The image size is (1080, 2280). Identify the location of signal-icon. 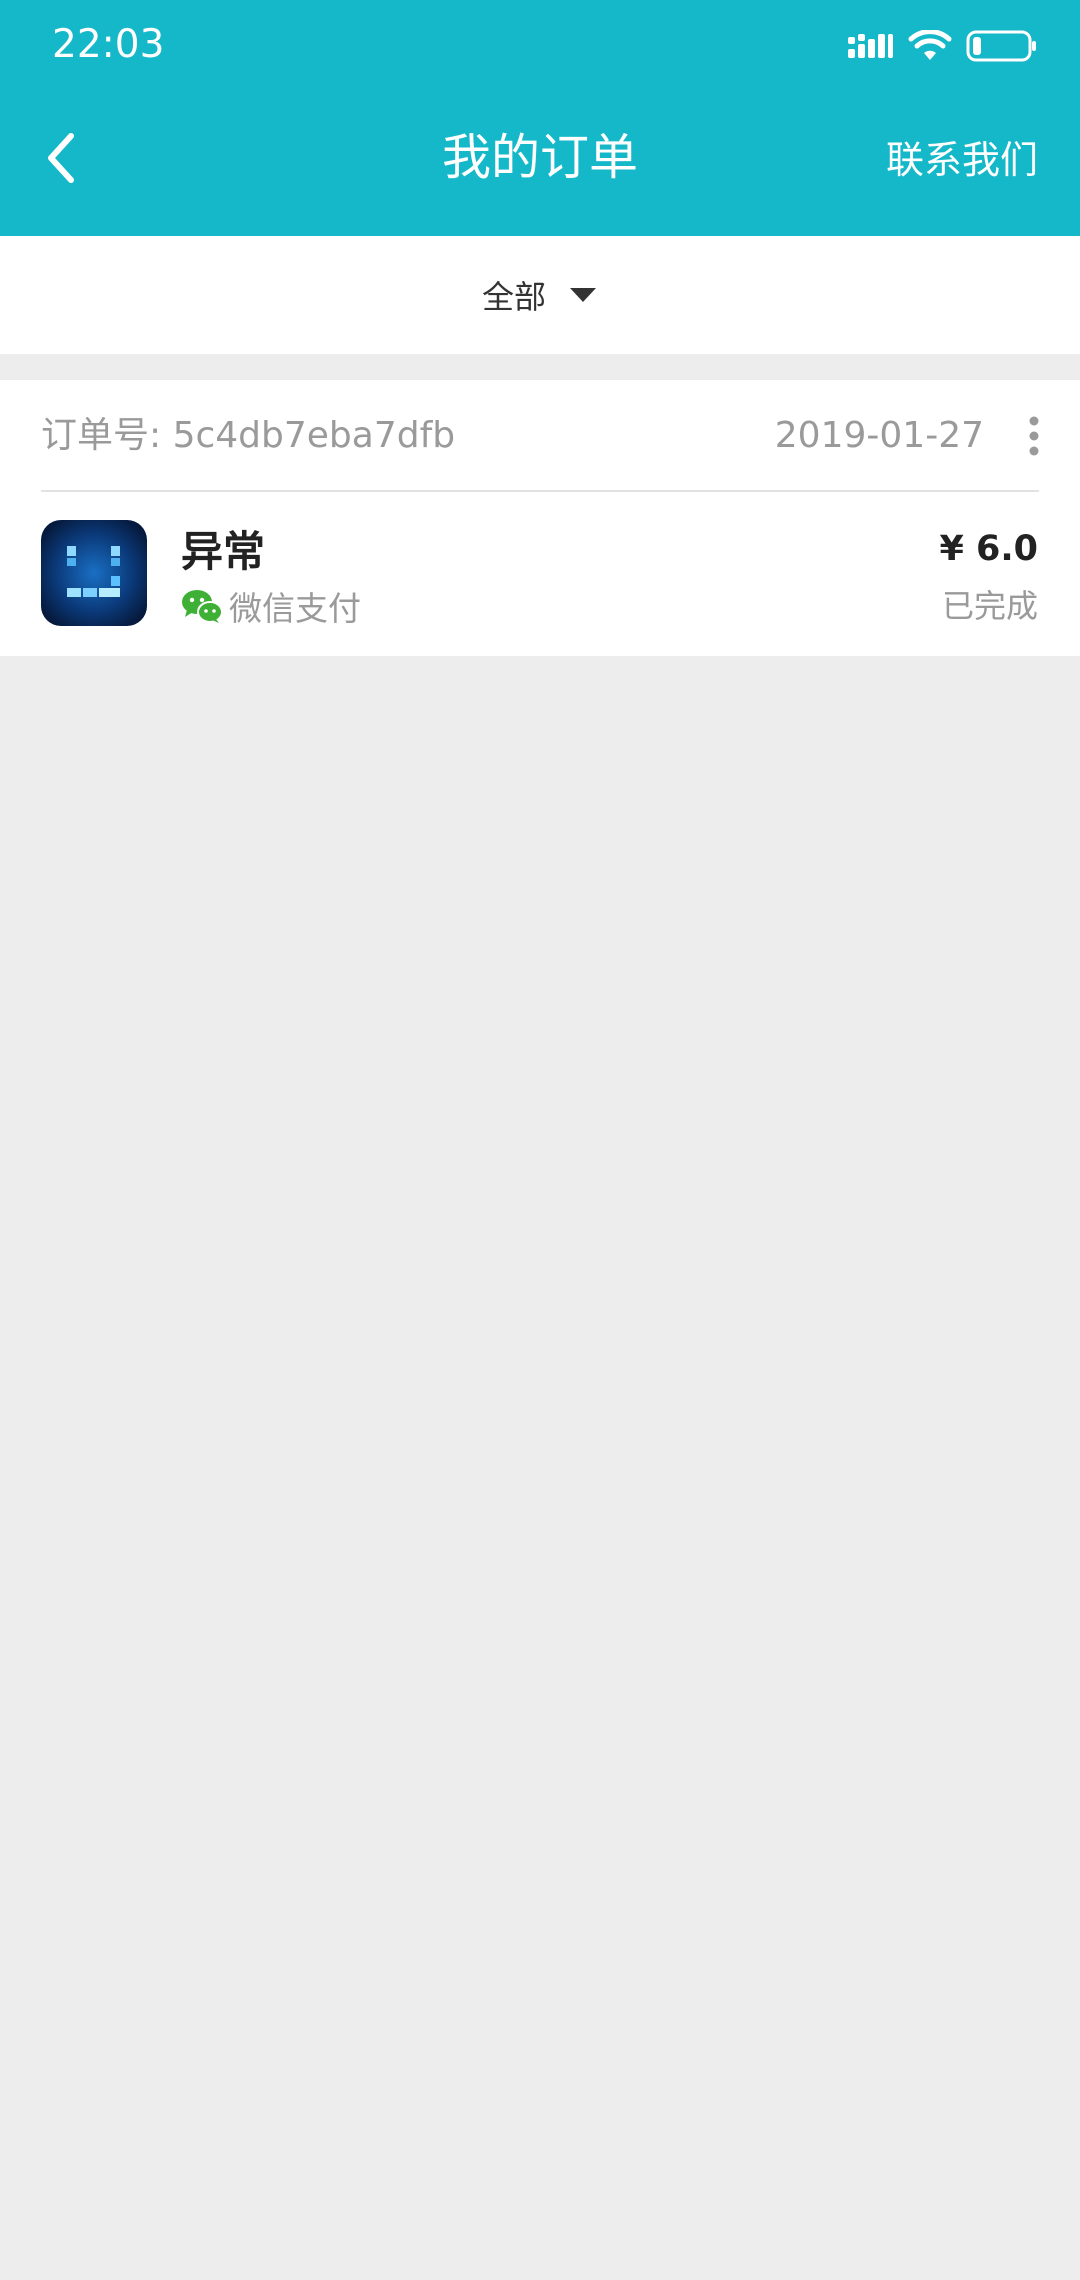
(871, 46).